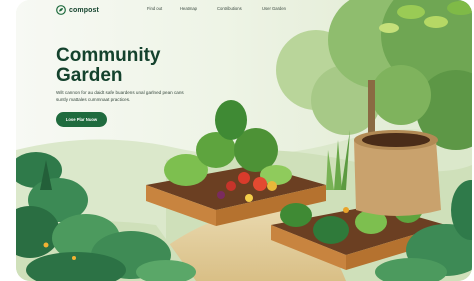 This screenshot has width=474, height=281. Describe the element at coordinates (89, 75) in the screenshot. I see `hero-title-line-2: Garden` at that location.